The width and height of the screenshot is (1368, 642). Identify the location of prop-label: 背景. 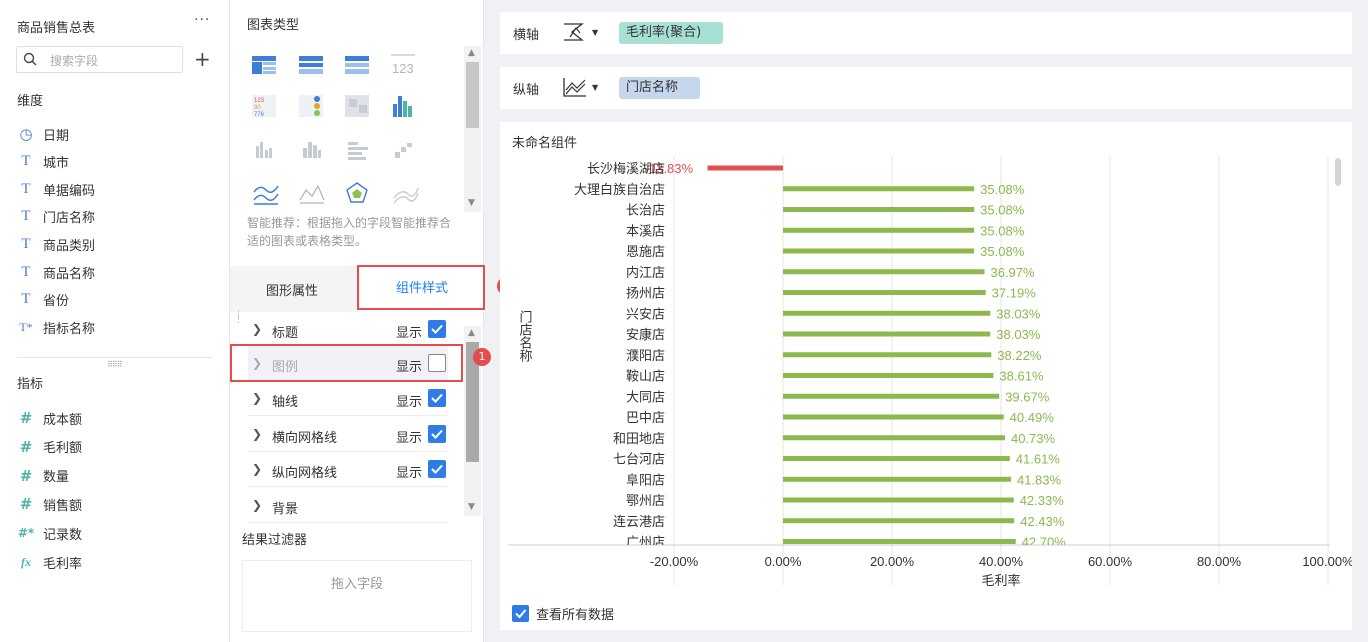
(285, 509).